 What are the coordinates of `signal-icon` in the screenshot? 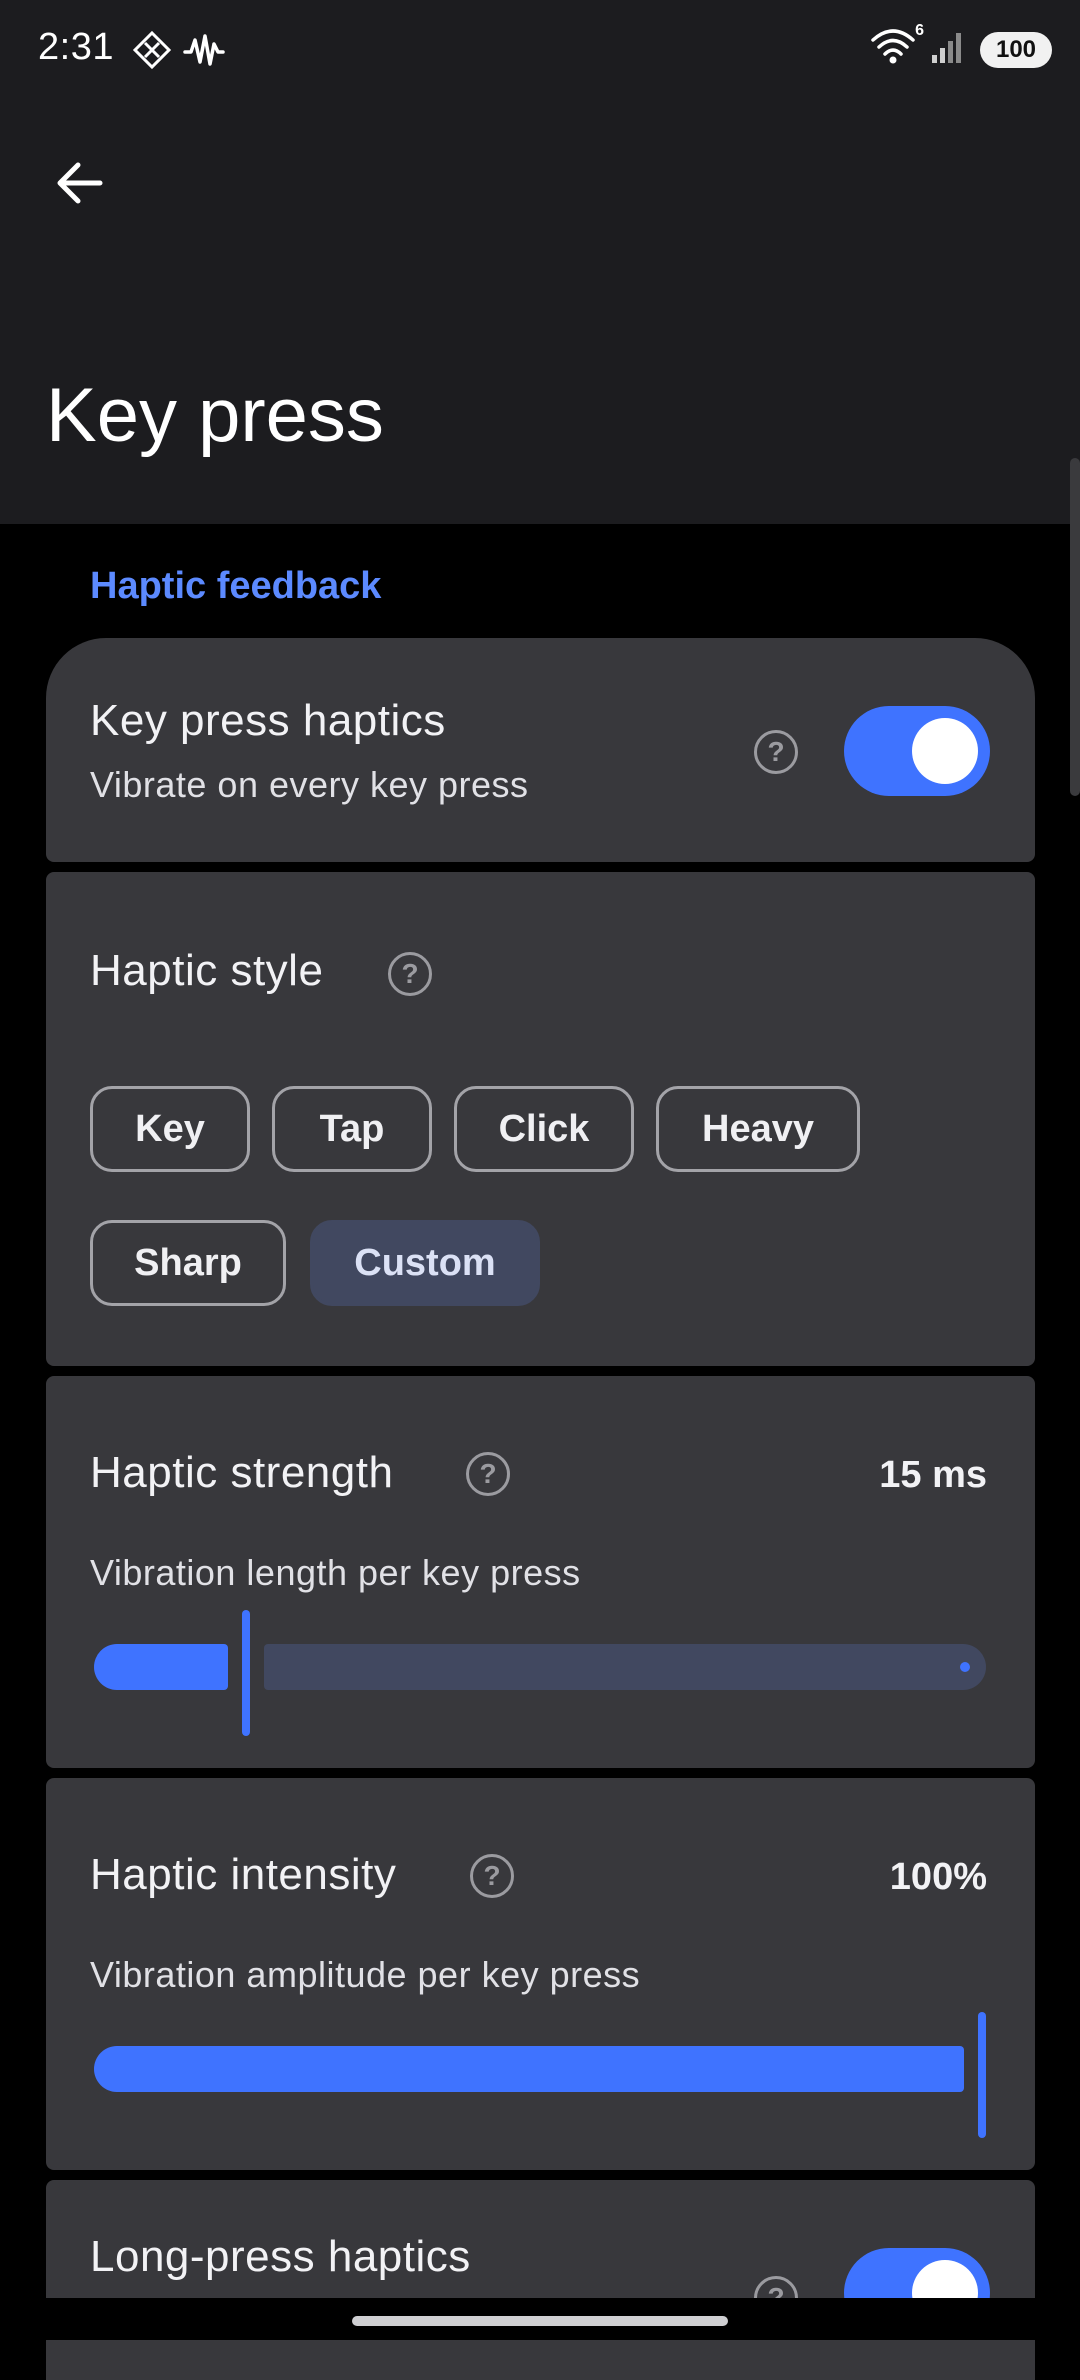 It's located at (948, 49).